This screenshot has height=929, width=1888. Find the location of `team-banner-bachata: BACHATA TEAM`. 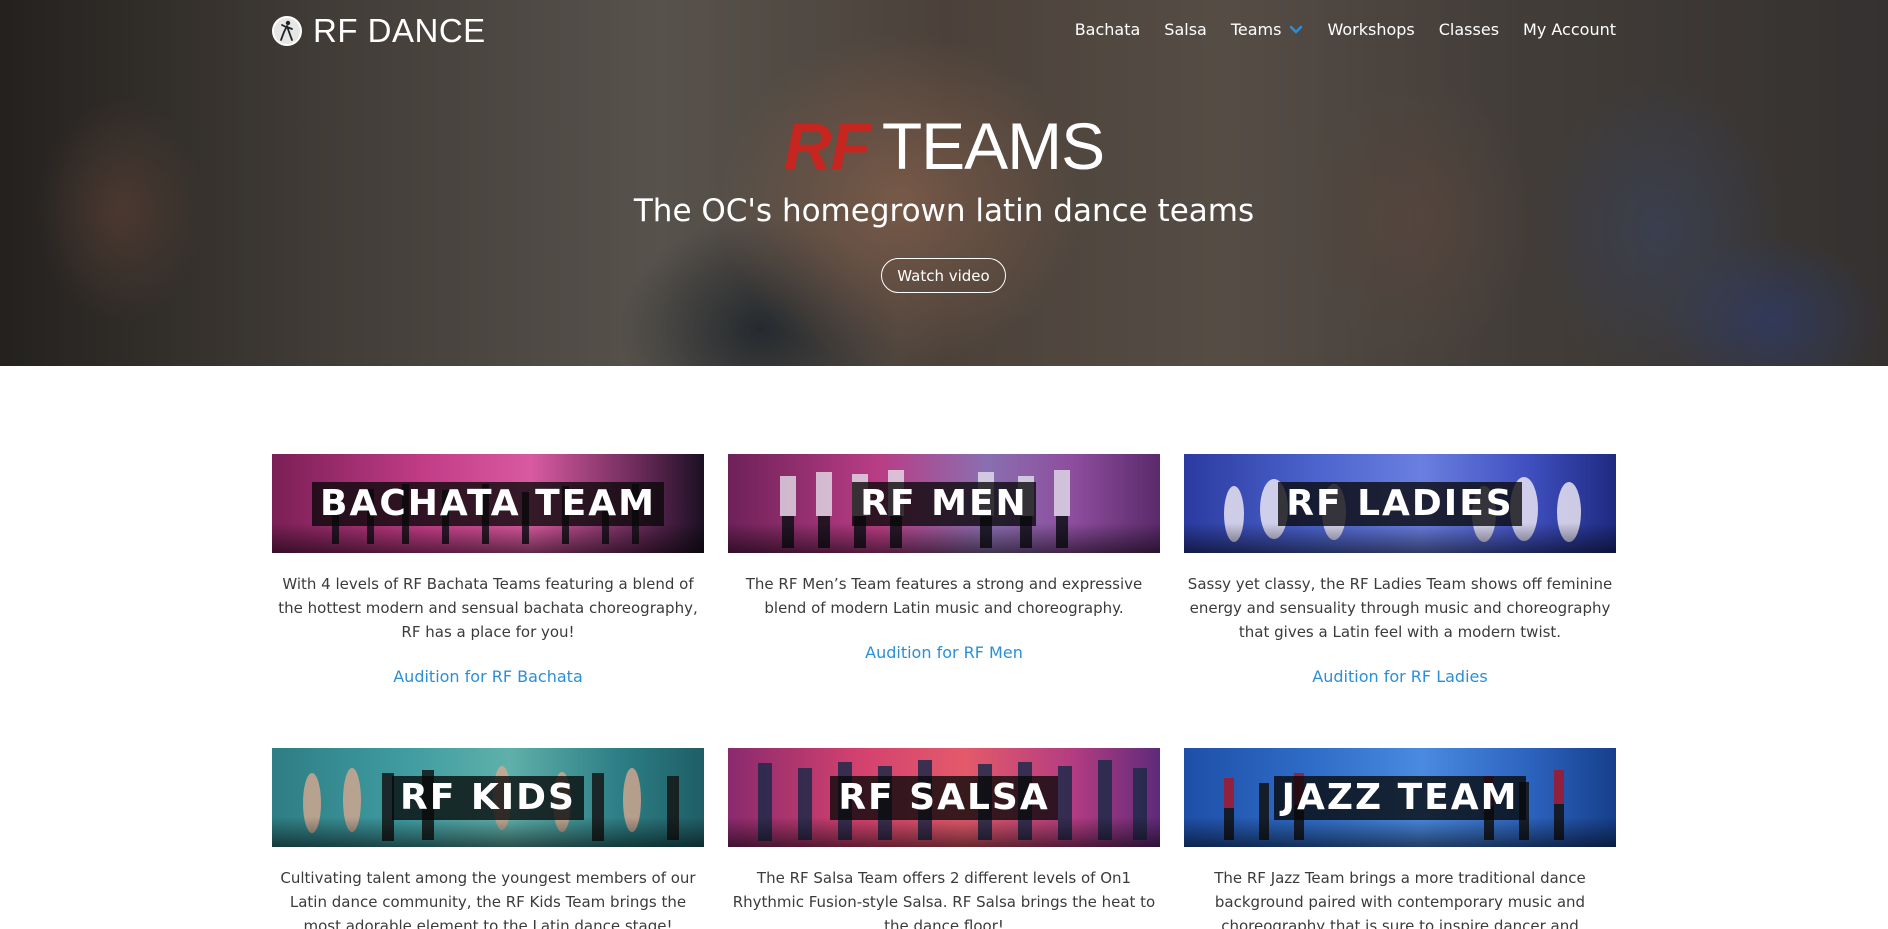

team-banner-bachata: BACHATA TEAM is located at coordinates (488, 503).